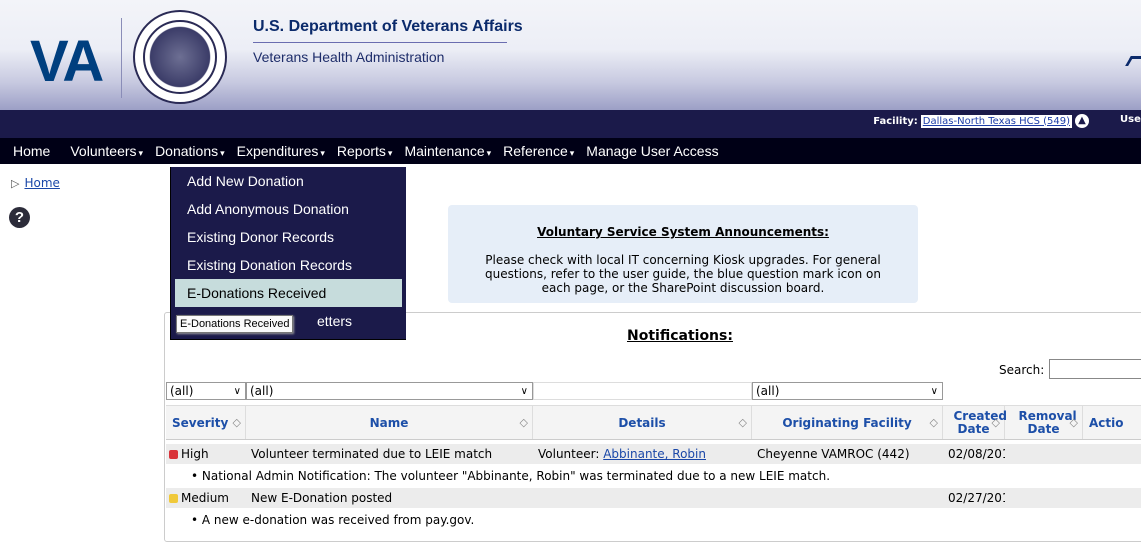 The image size is (1141, 542). I want to click on nav-item-label: Home, so click(32, 151).